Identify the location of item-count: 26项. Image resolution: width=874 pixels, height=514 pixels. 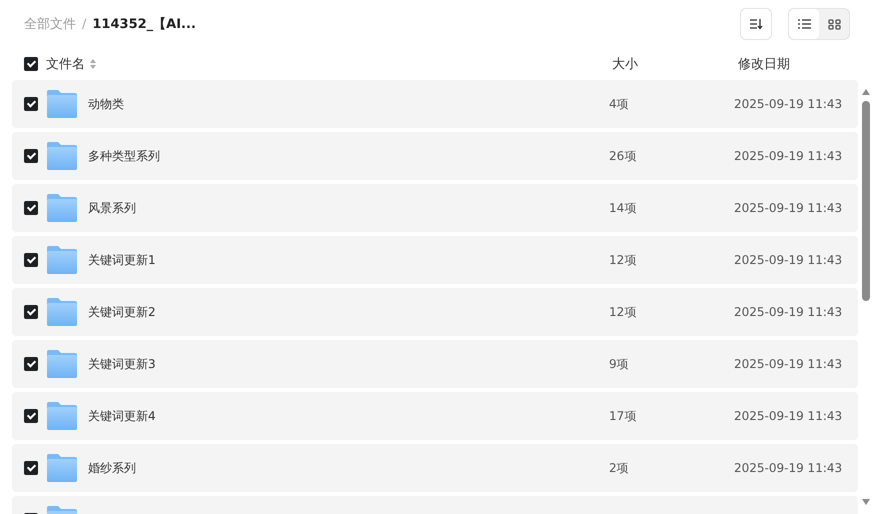
(623, 156).